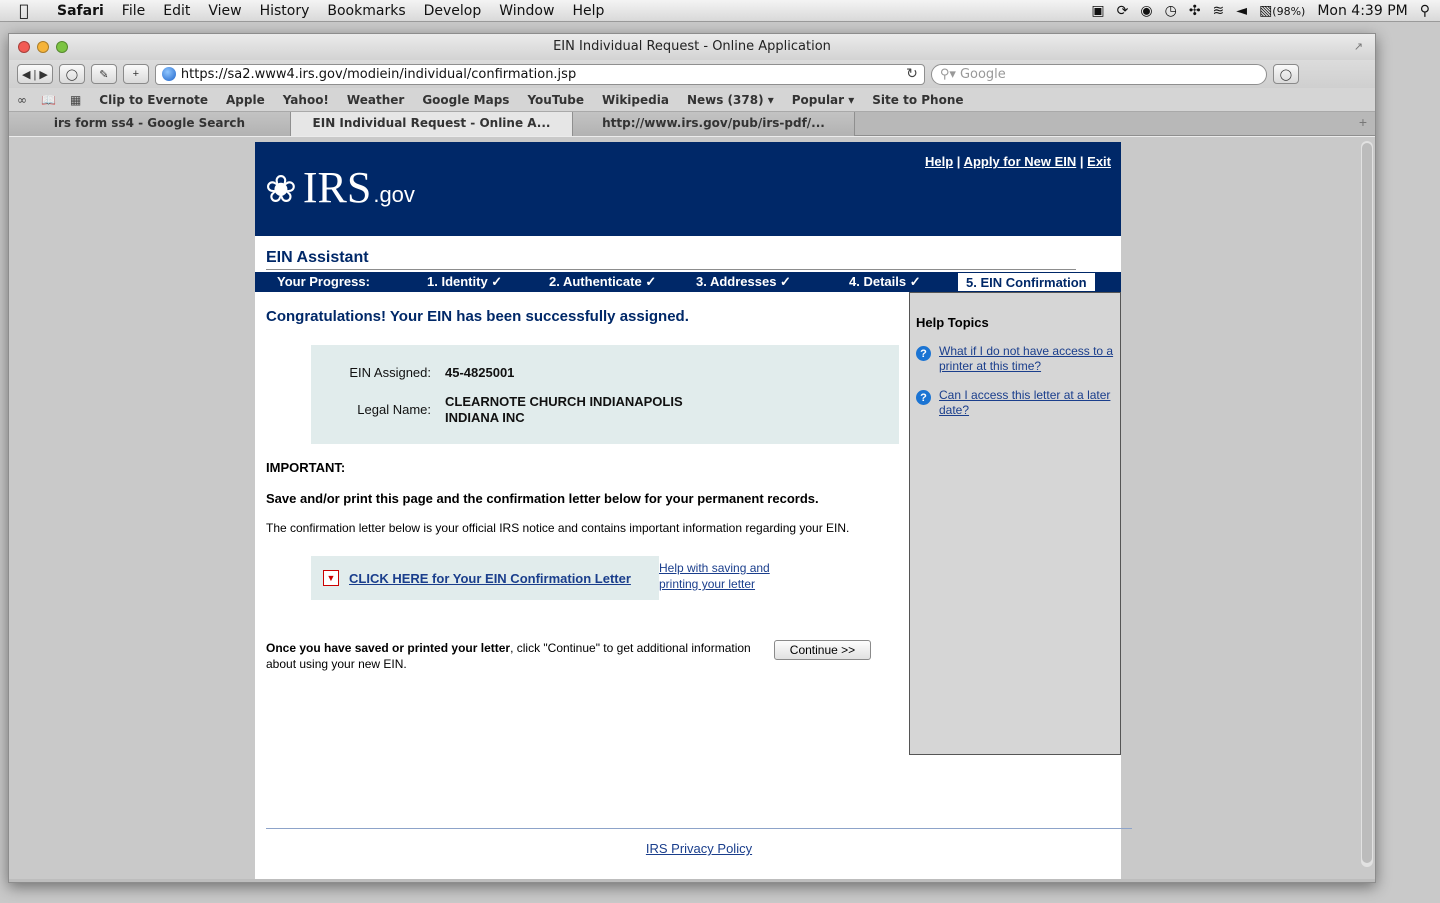 The height and width of the screenshot is (903, 1440). I want to click on irs-logo-suffix: .gov, so click(394, 194).